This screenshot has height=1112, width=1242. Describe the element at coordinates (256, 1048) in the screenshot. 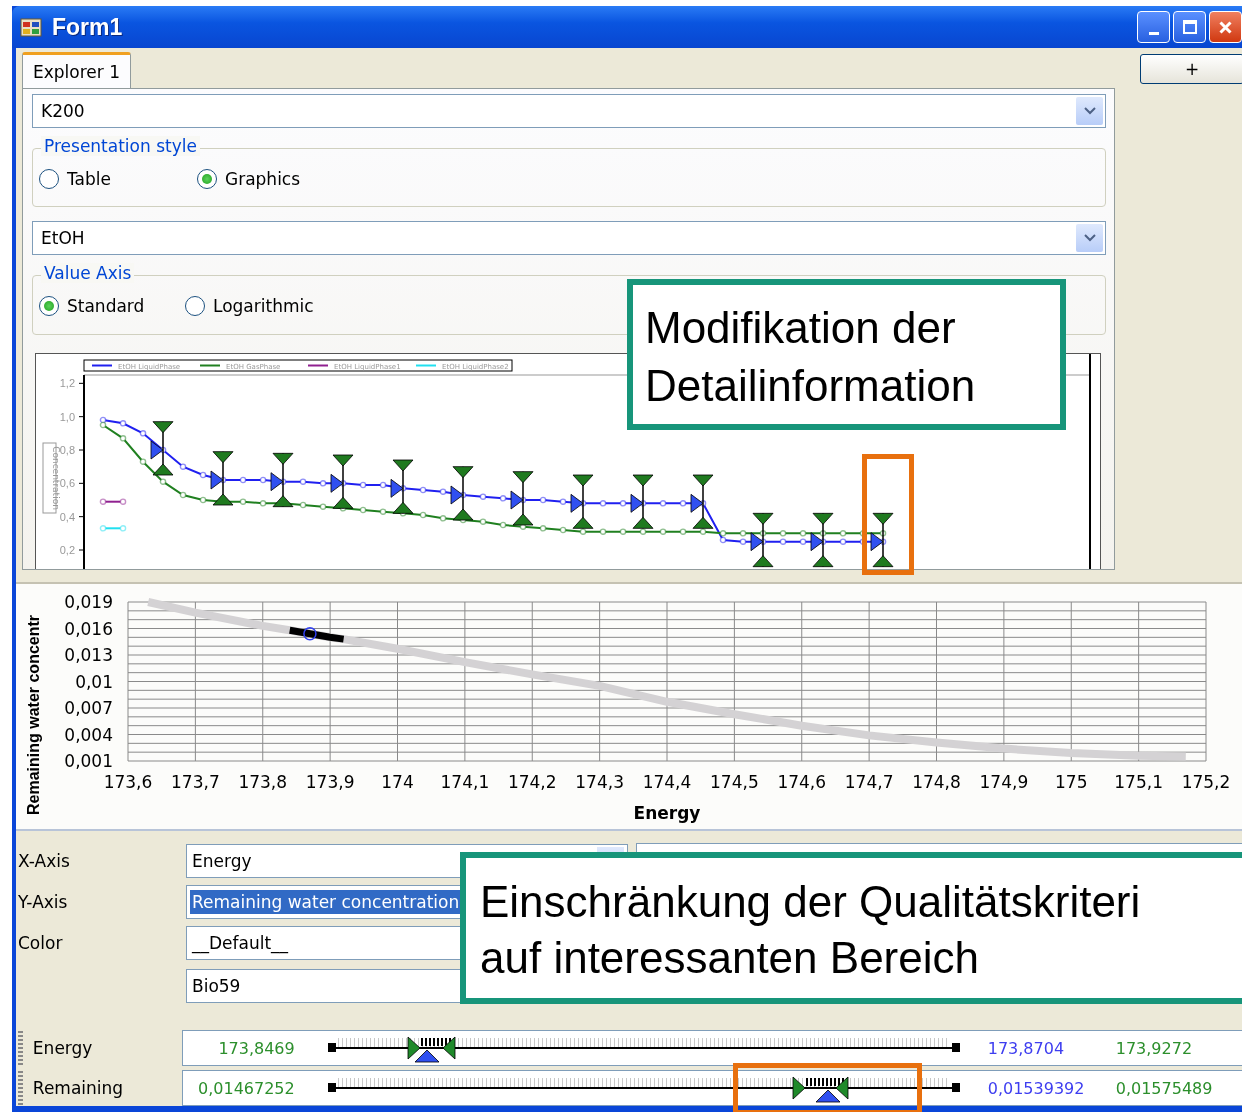

I see `min-value: 173,8469` at that location.